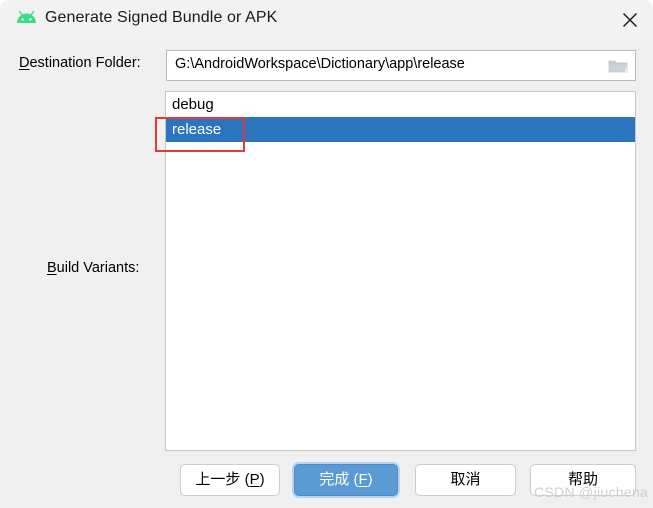  I want to click on previous-step-button-text: 上一步 (, so click(222, 479).